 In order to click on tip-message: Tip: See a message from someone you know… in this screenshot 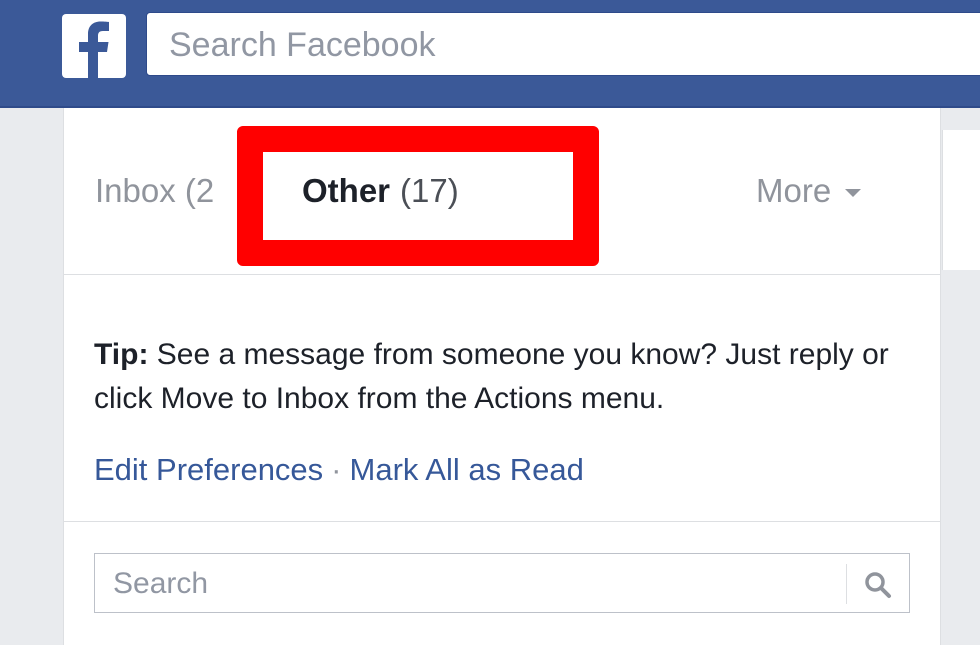, I will do `click(509, 377)`.